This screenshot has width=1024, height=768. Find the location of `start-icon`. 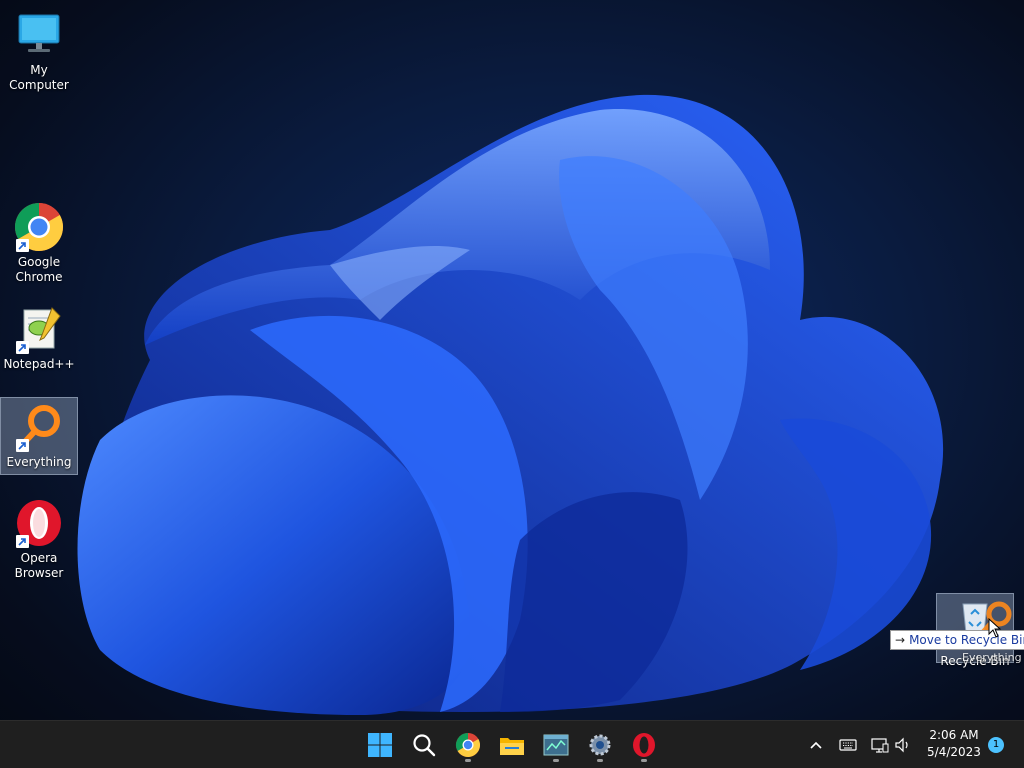

start-icon is located at coordinates (380, 745).